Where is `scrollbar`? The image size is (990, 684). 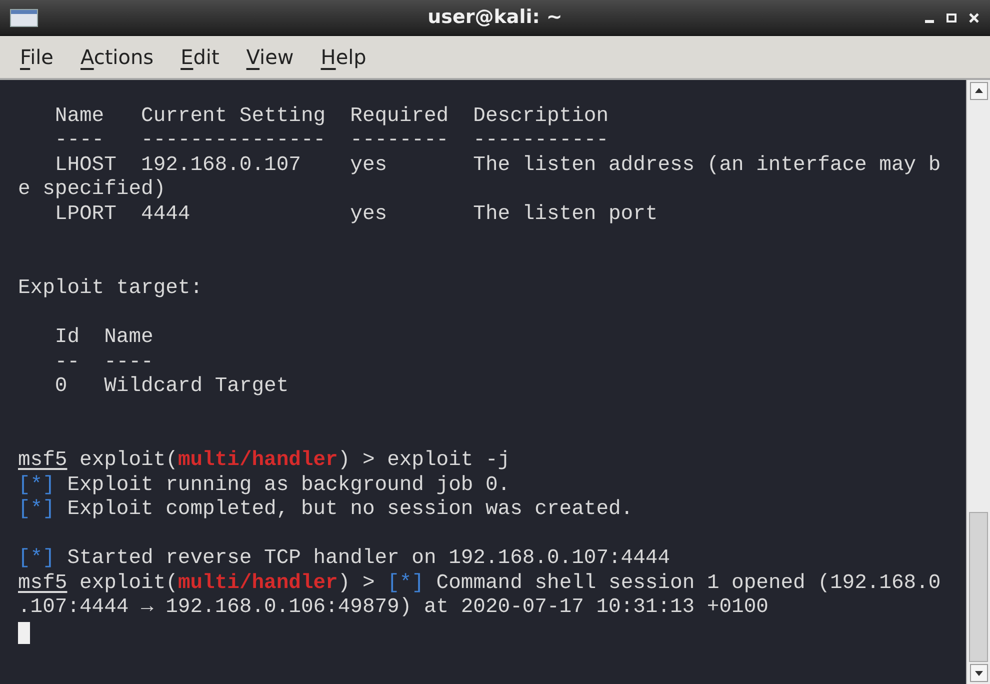
scrollbar is located at coordinates (978, 382).